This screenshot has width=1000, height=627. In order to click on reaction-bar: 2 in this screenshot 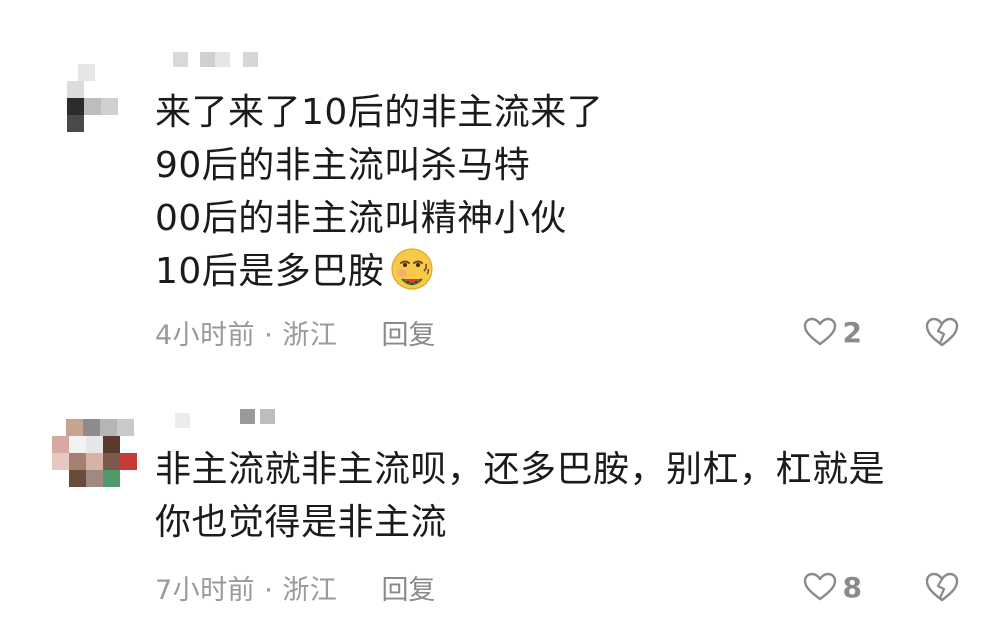, I will do `click(881, 332)`.